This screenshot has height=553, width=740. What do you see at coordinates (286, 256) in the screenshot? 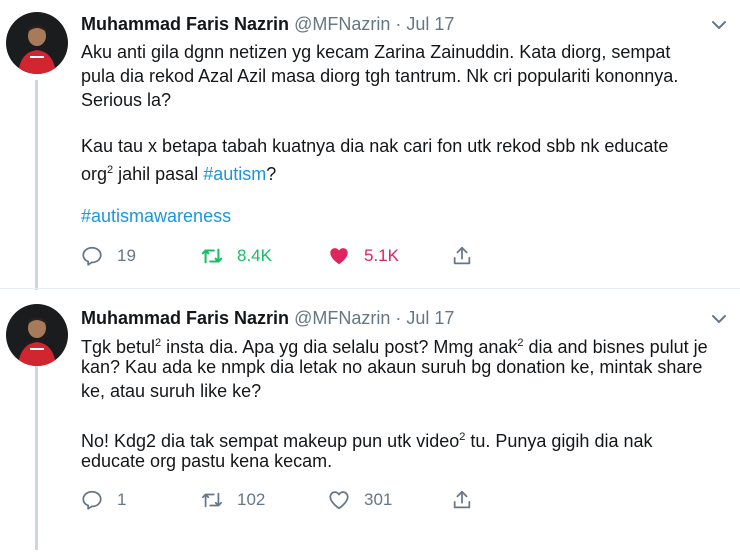
I see `tweet-actions: 19 8.4K 5.1K` at bounding box center [286, 256].